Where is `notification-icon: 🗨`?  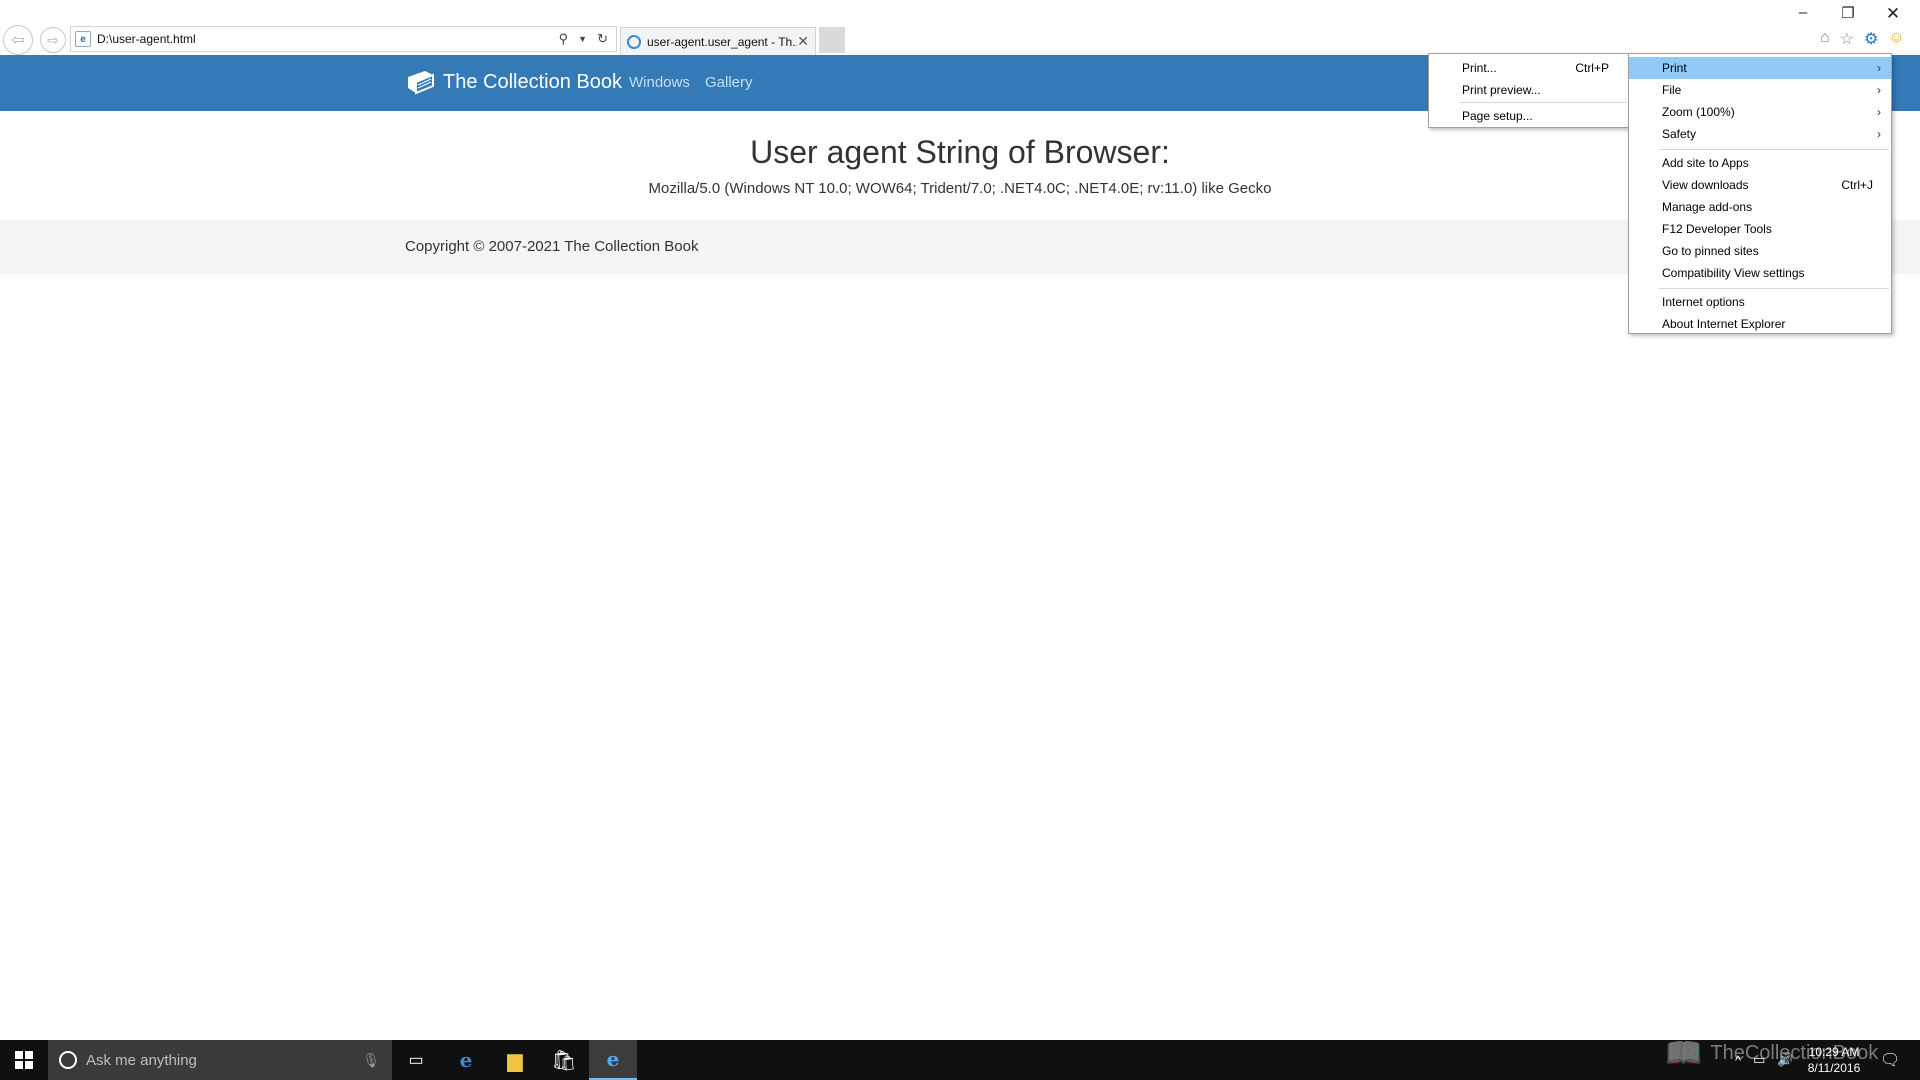 notification-icon: 🗨 is located at coordinates (1890, 1060).